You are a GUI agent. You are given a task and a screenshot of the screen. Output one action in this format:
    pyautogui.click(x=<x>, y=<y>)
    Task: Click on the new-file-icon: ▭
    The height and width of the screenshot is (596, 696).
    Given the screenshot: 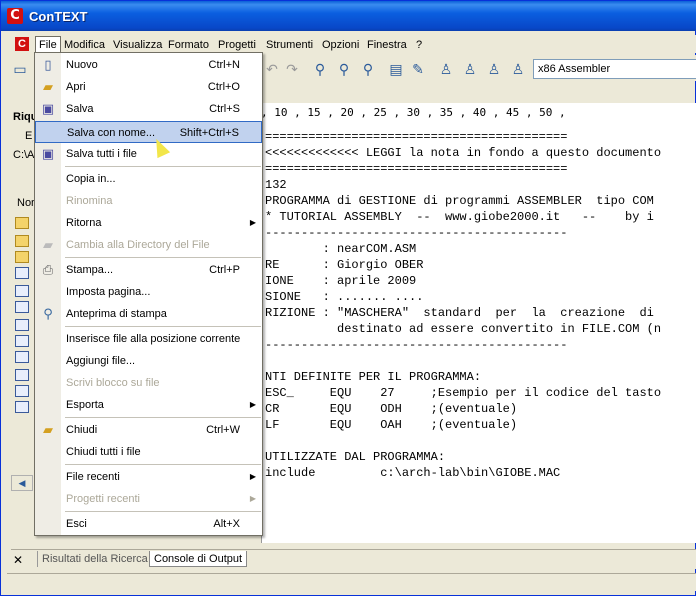 What is the action you would take?
    pyautogui.click(x=20, y=69)
    